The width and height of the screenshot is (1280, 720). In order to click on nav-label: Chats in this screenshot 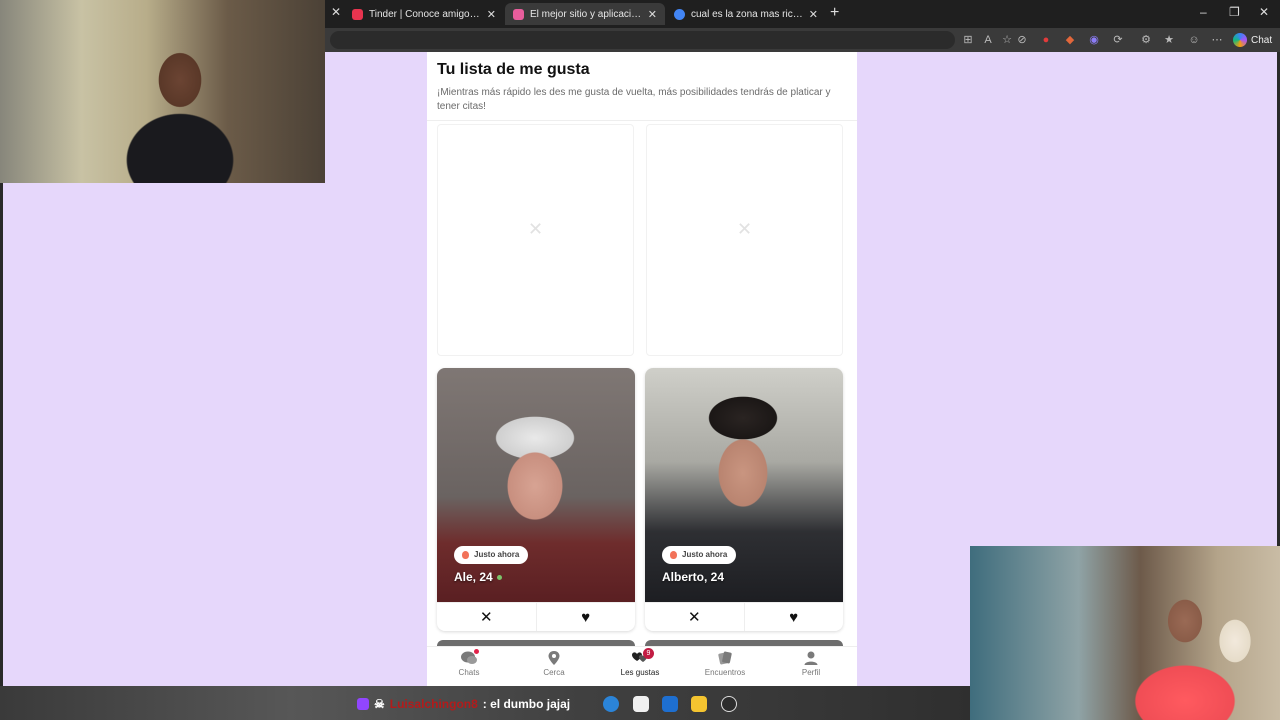, I will do `click(469, 672)`.